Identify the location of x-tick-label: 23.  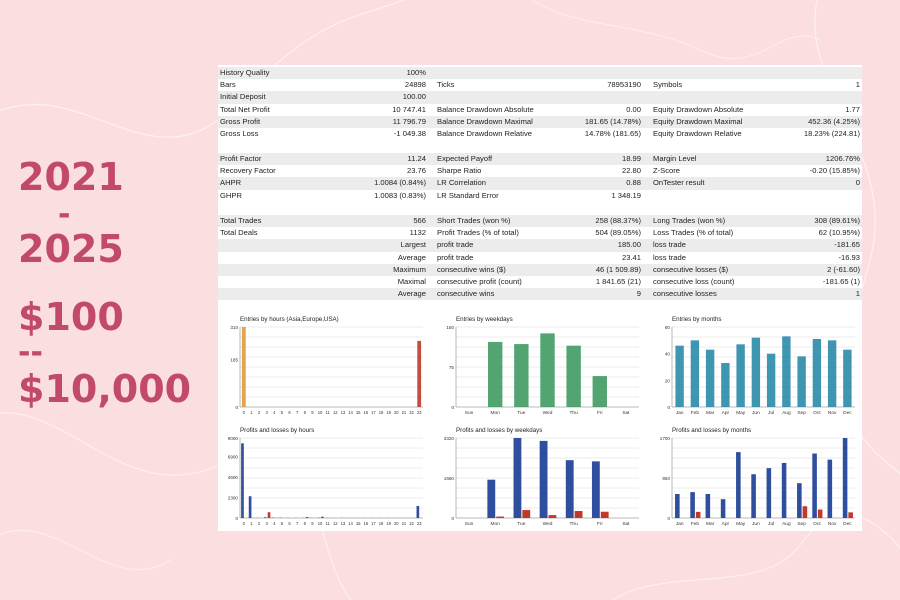
(419, 412).